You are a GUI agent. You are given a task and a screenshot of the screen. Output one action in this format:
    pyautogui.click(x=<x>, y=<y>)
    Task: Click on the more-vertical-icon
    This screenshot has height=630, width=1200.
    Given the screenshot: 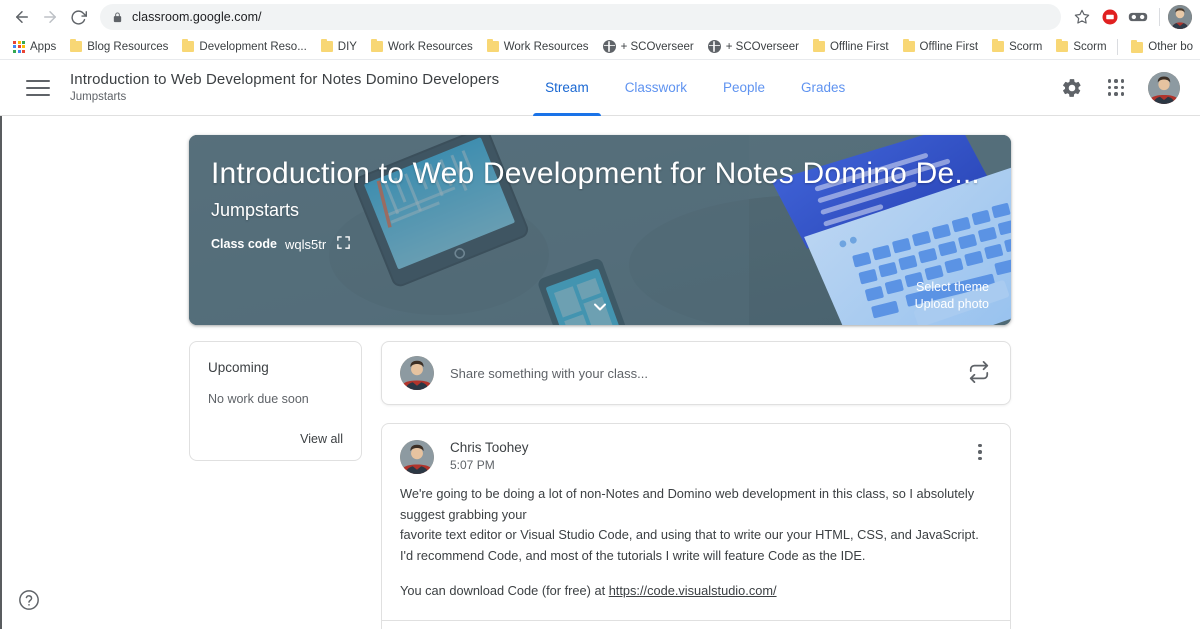 What is the action you would take?
    pyautogui.click(x=980, y=452)
    